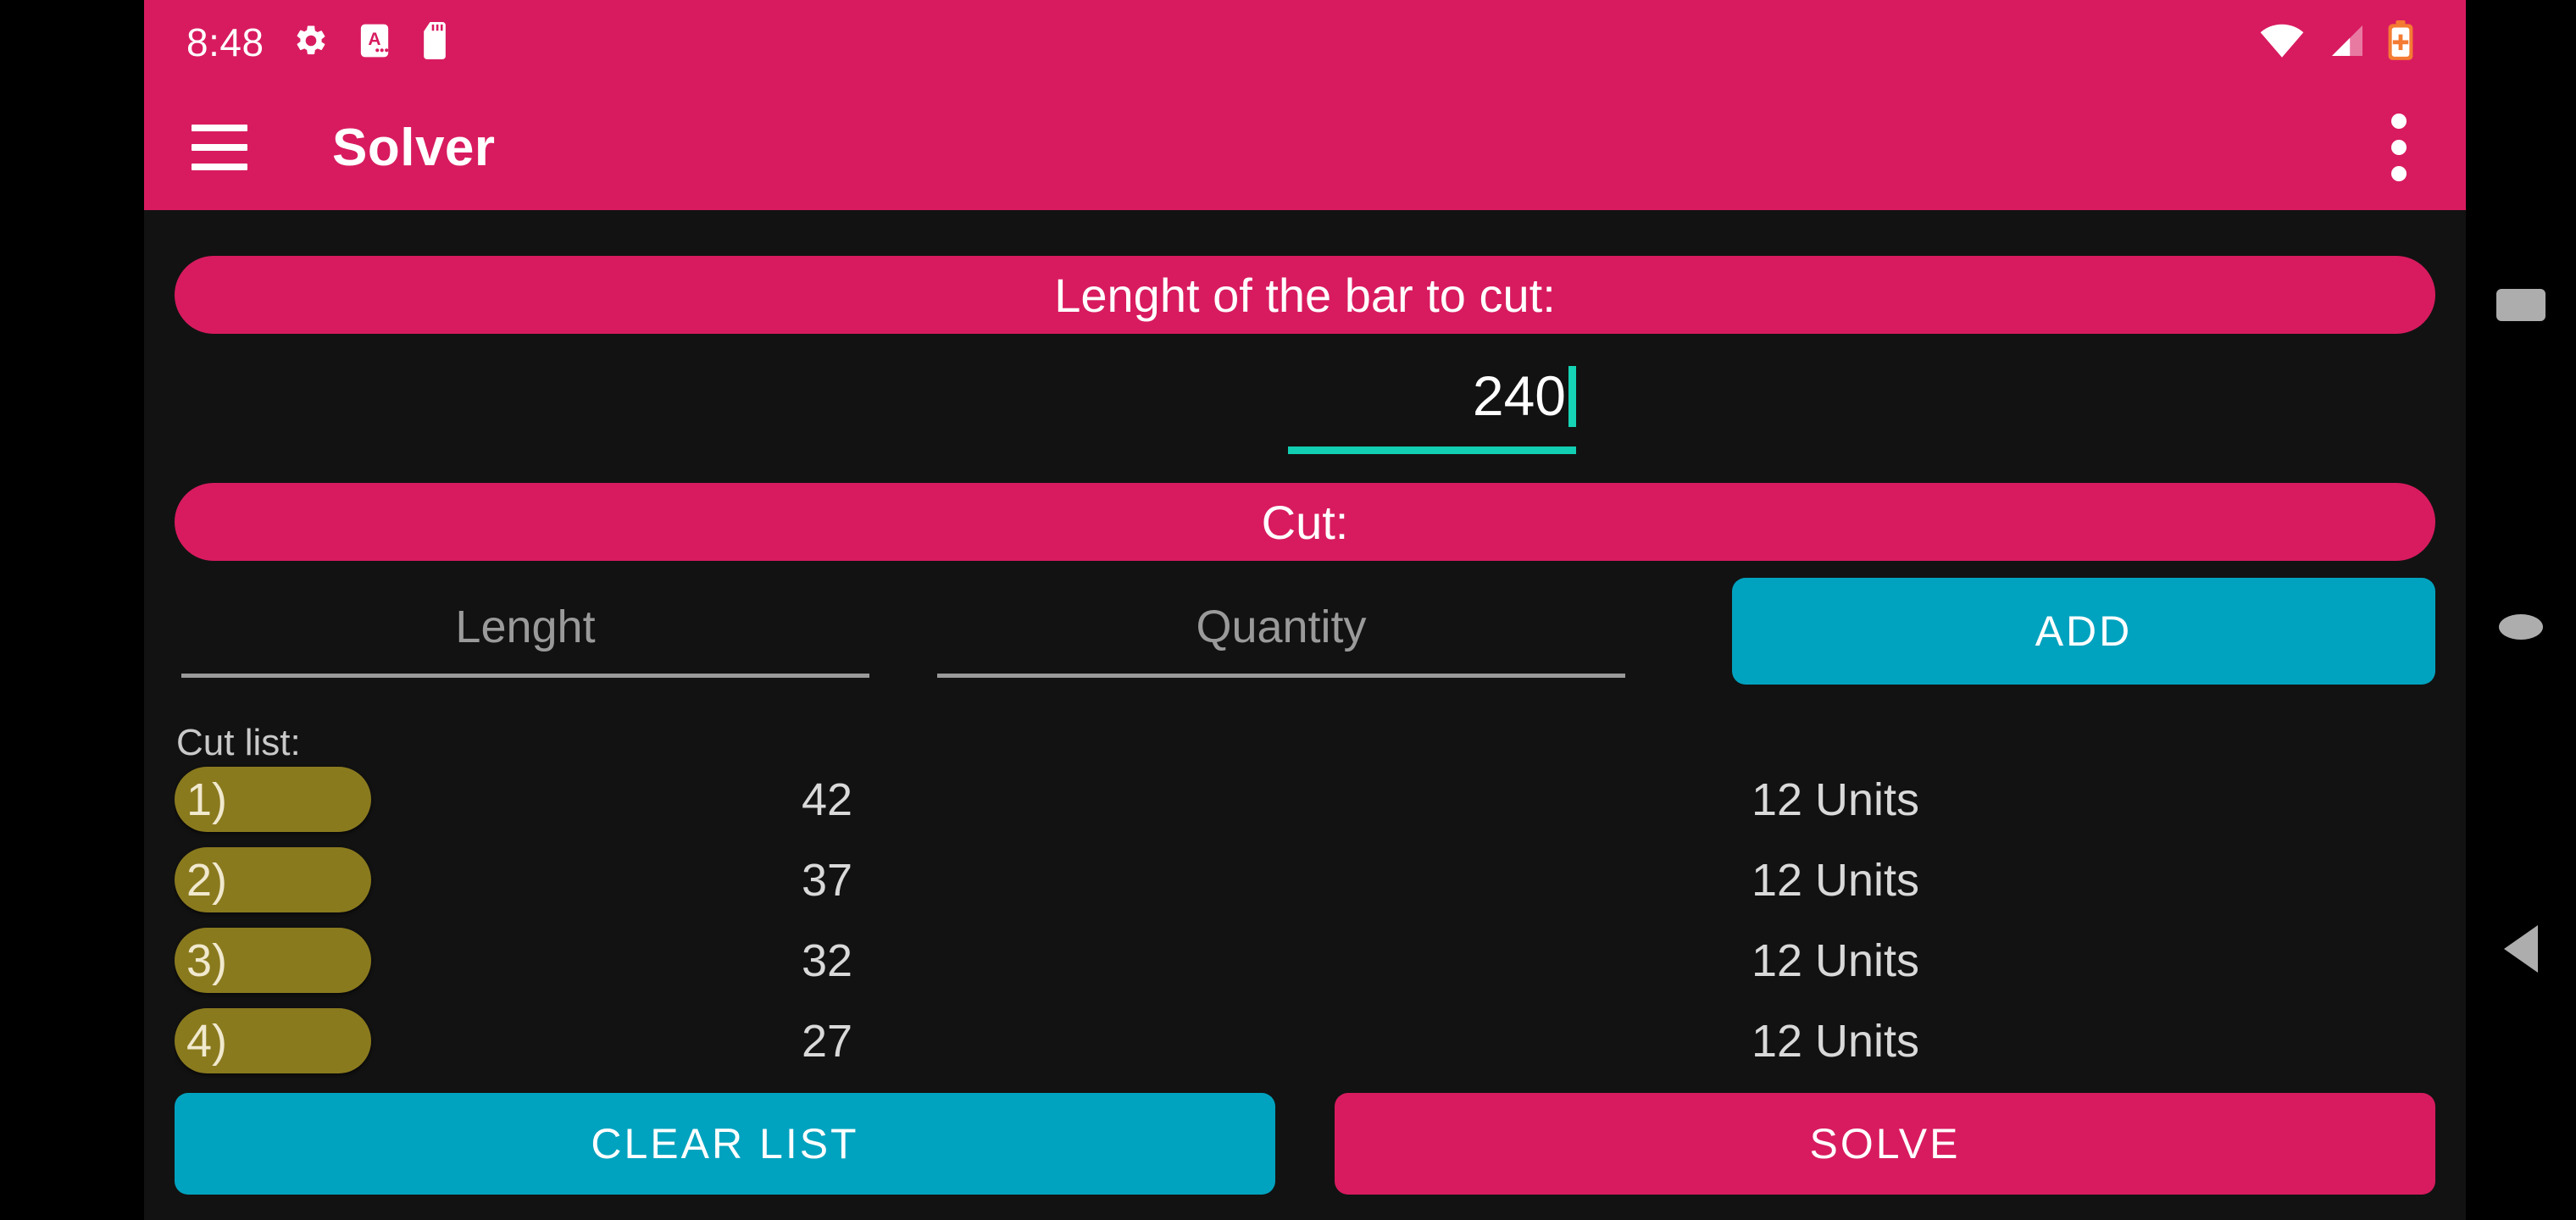 The image size is (2576, 1220). I want to click on cut-entry-row: Lenght Quantity ADD, so click(1305, 634).